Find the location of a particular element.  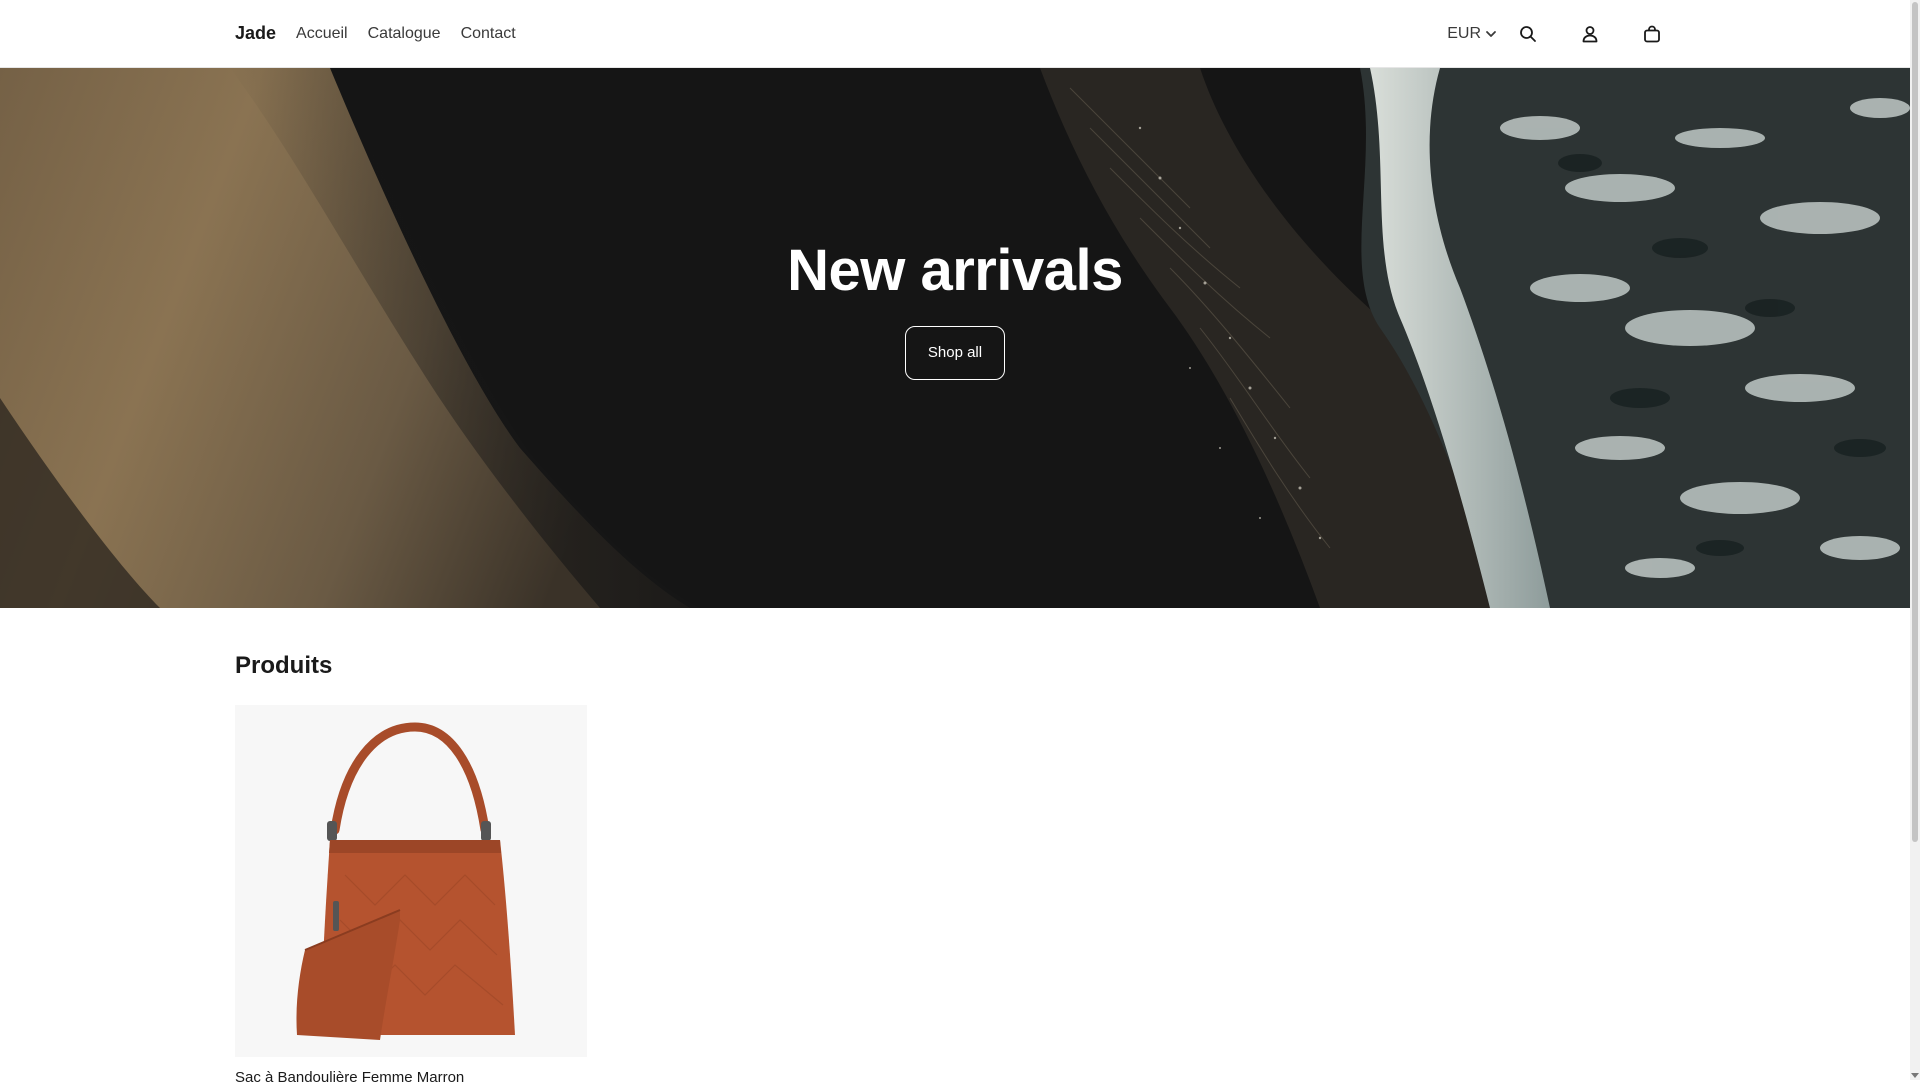

brand-logo: Jade is located at coordinates (255, 33).